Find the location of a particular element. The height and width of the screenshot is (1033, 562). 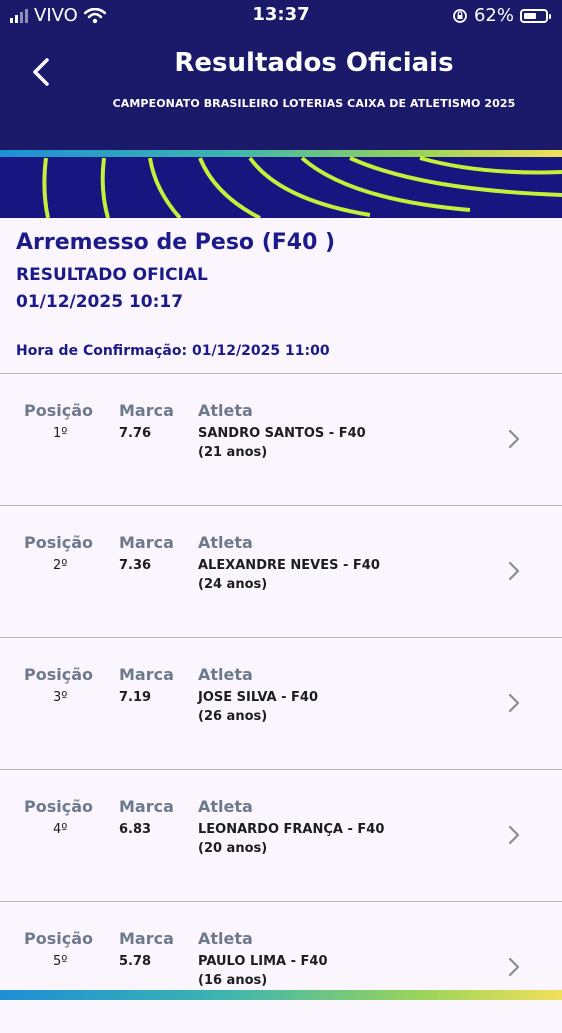

athlete-age: (26 anos) is located at coordinates (233, 716).